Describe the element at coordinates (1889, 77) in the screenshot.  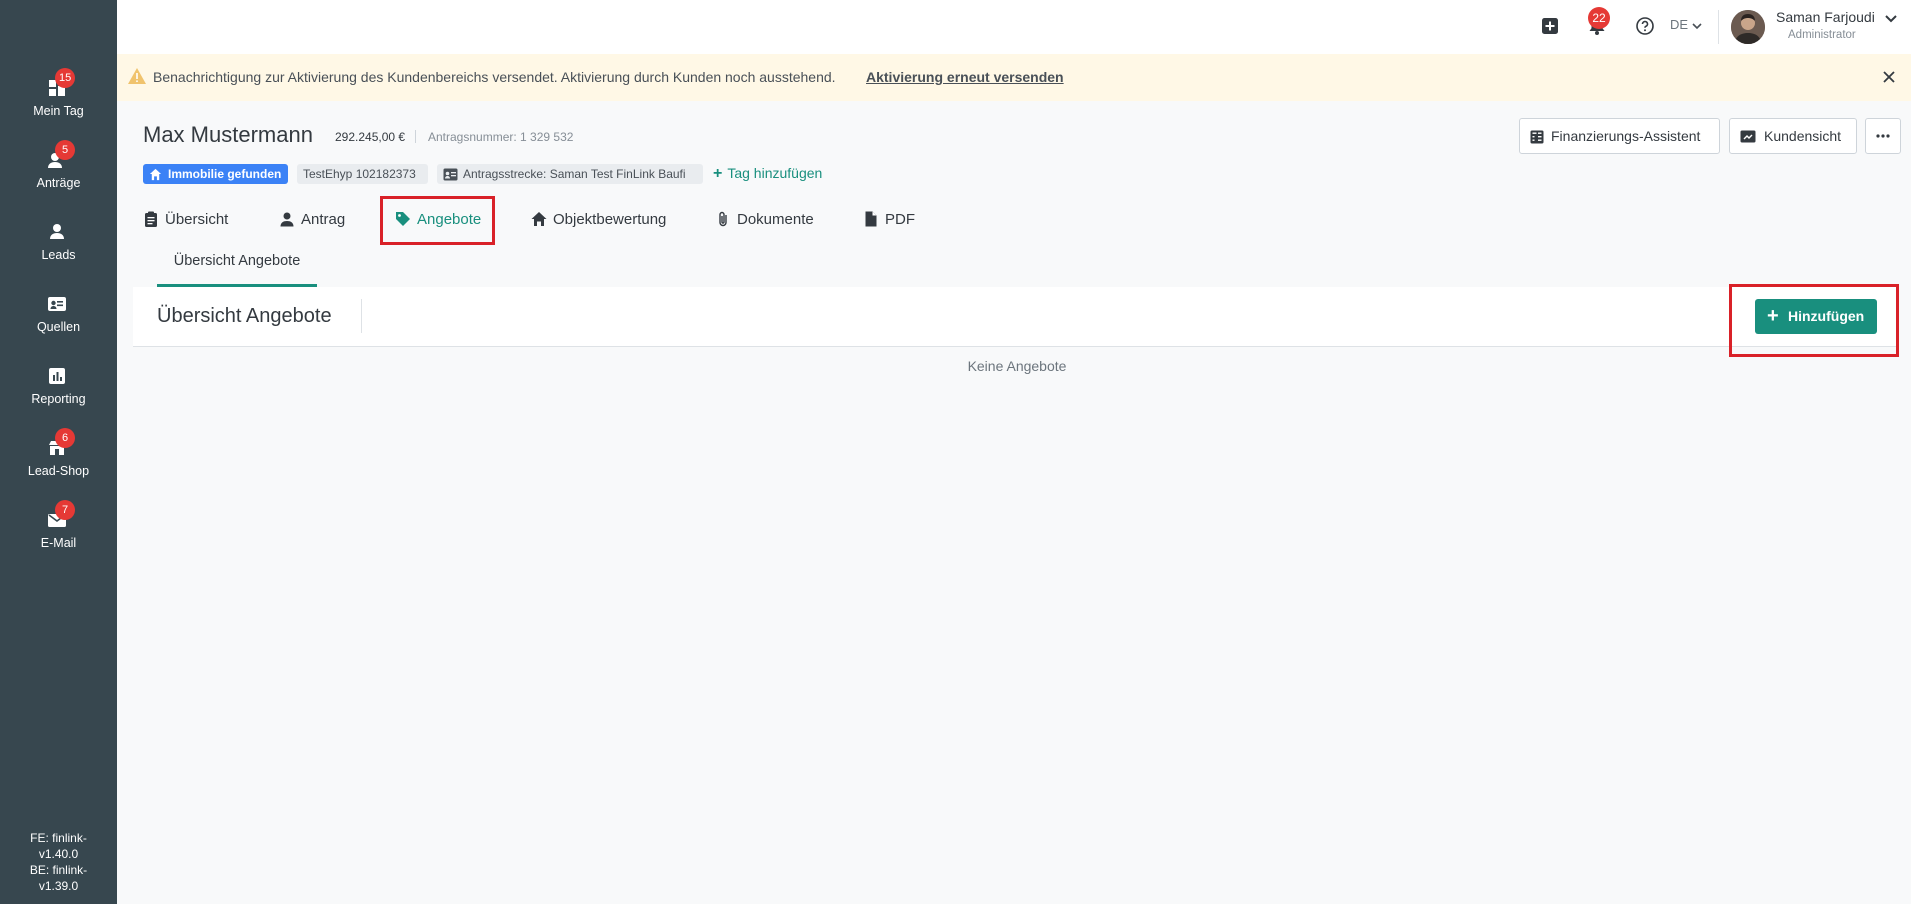
I see `close-icon` at that location.